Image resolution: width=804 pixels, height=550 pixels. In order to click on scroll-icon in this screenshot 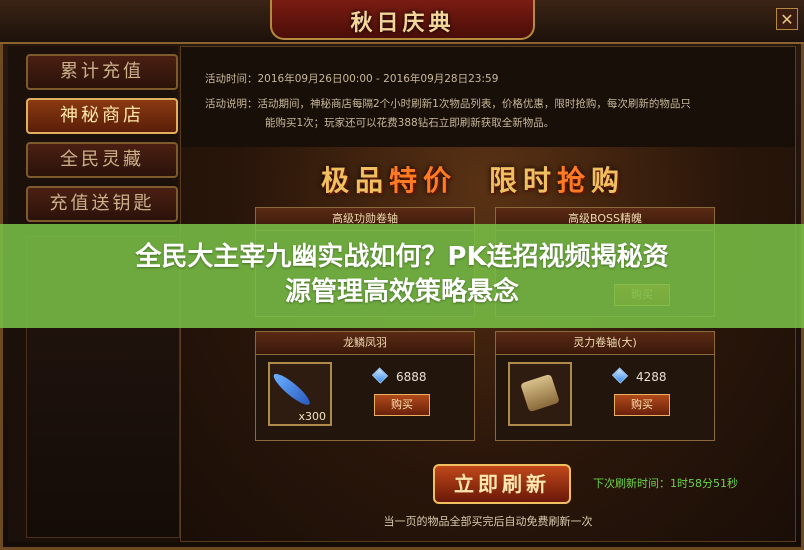, I will do `click(540, 393)`.